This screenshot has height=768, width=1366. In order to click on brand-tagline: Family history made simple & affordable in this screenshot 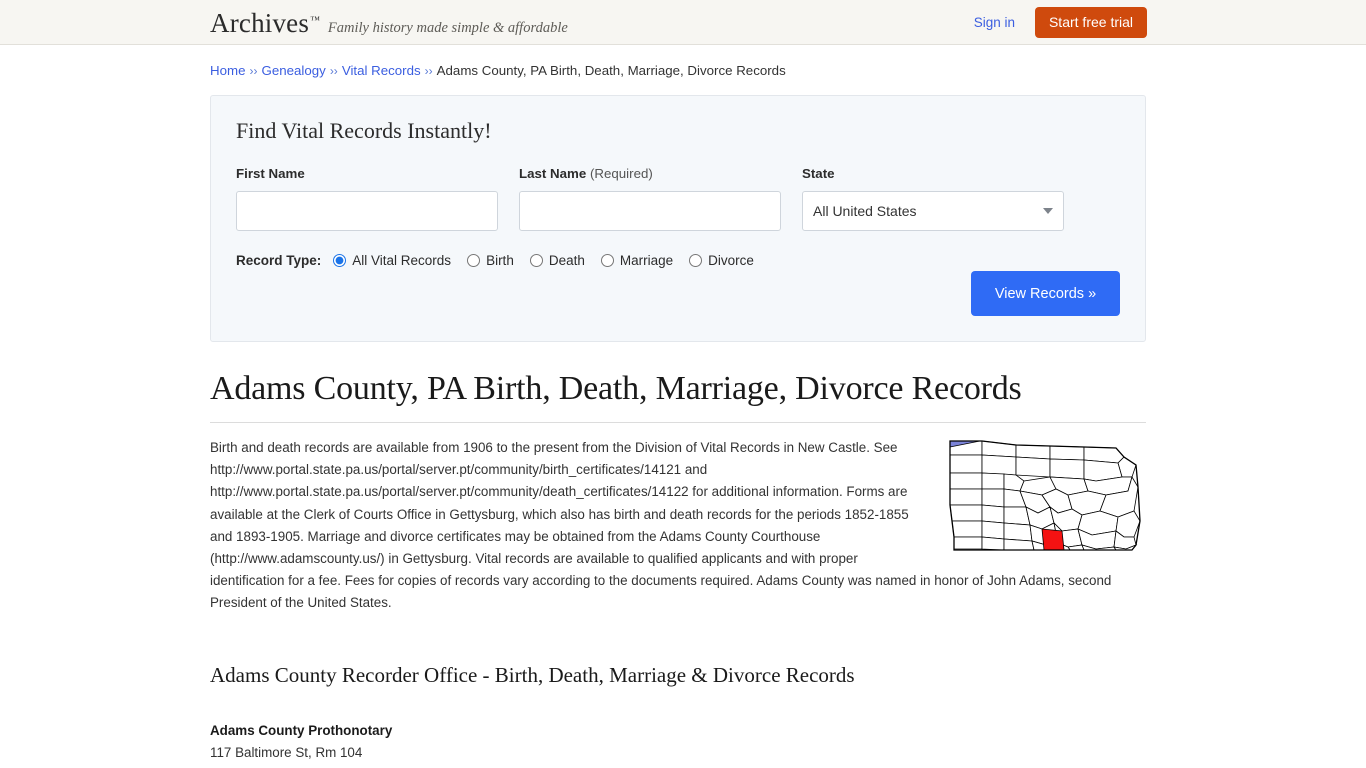, I will do `click(447, 28)`.